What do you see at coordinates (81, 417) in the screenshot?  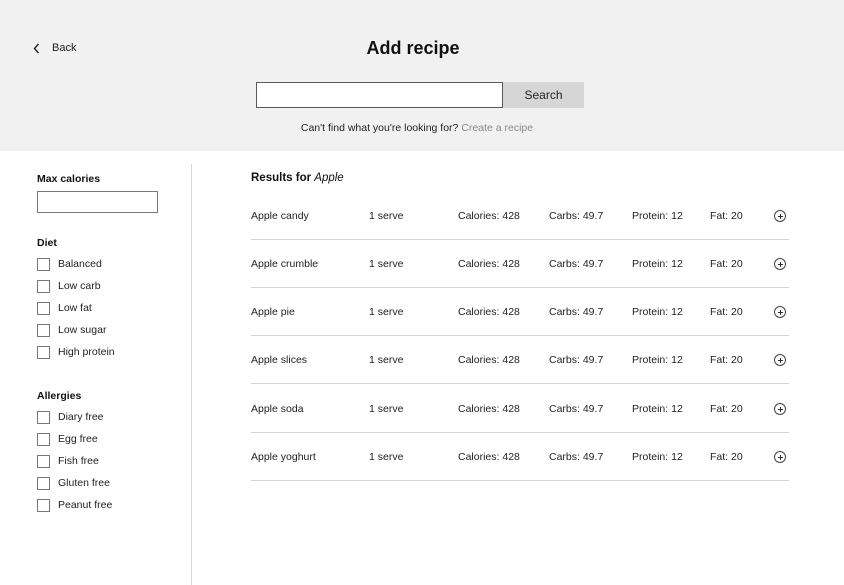 I see `checkbox-label: Diary free` at bounding box center [81, 417].